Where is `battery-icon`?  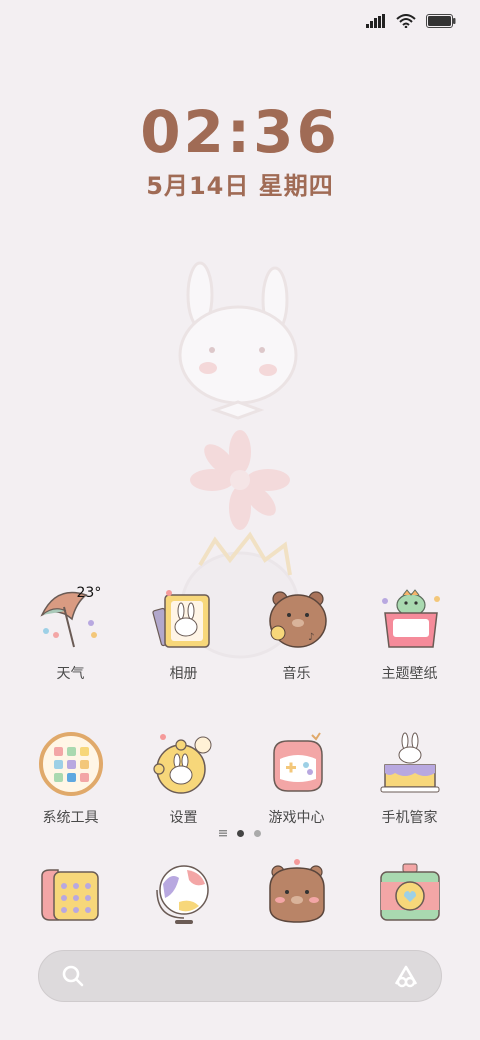 battery-icon is located at coordinates (441, 21).